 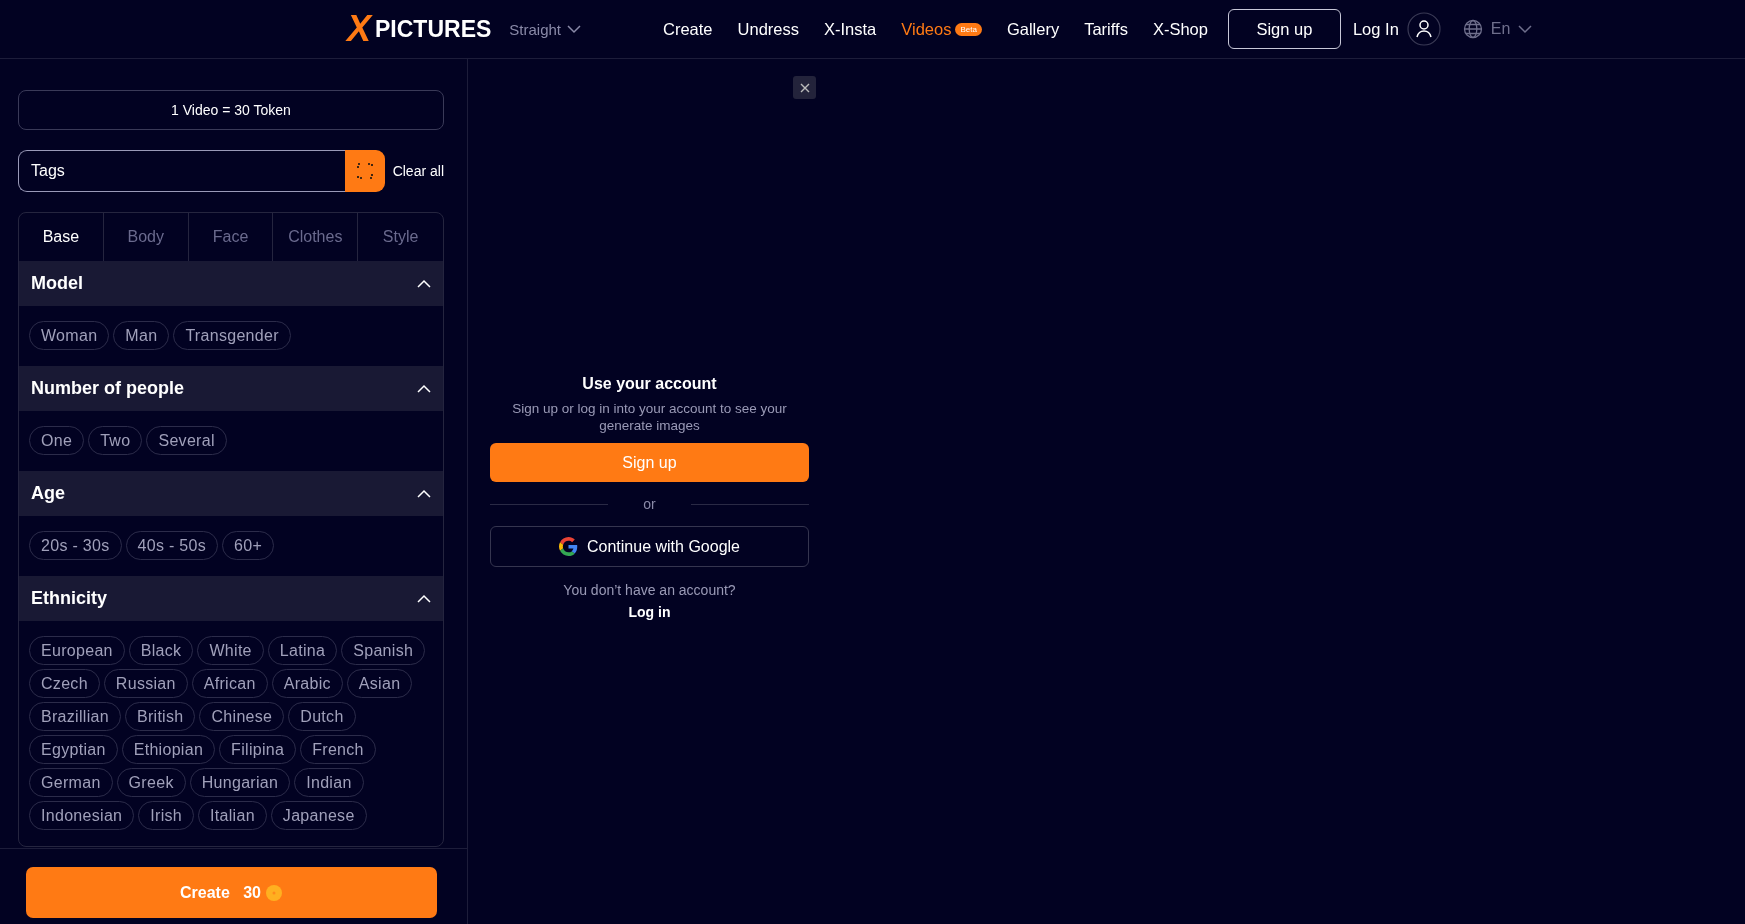 What do you see at coordinates (57, 283) in the screenshot?
I see `section-title: Model` at bounding box center [57, 283].